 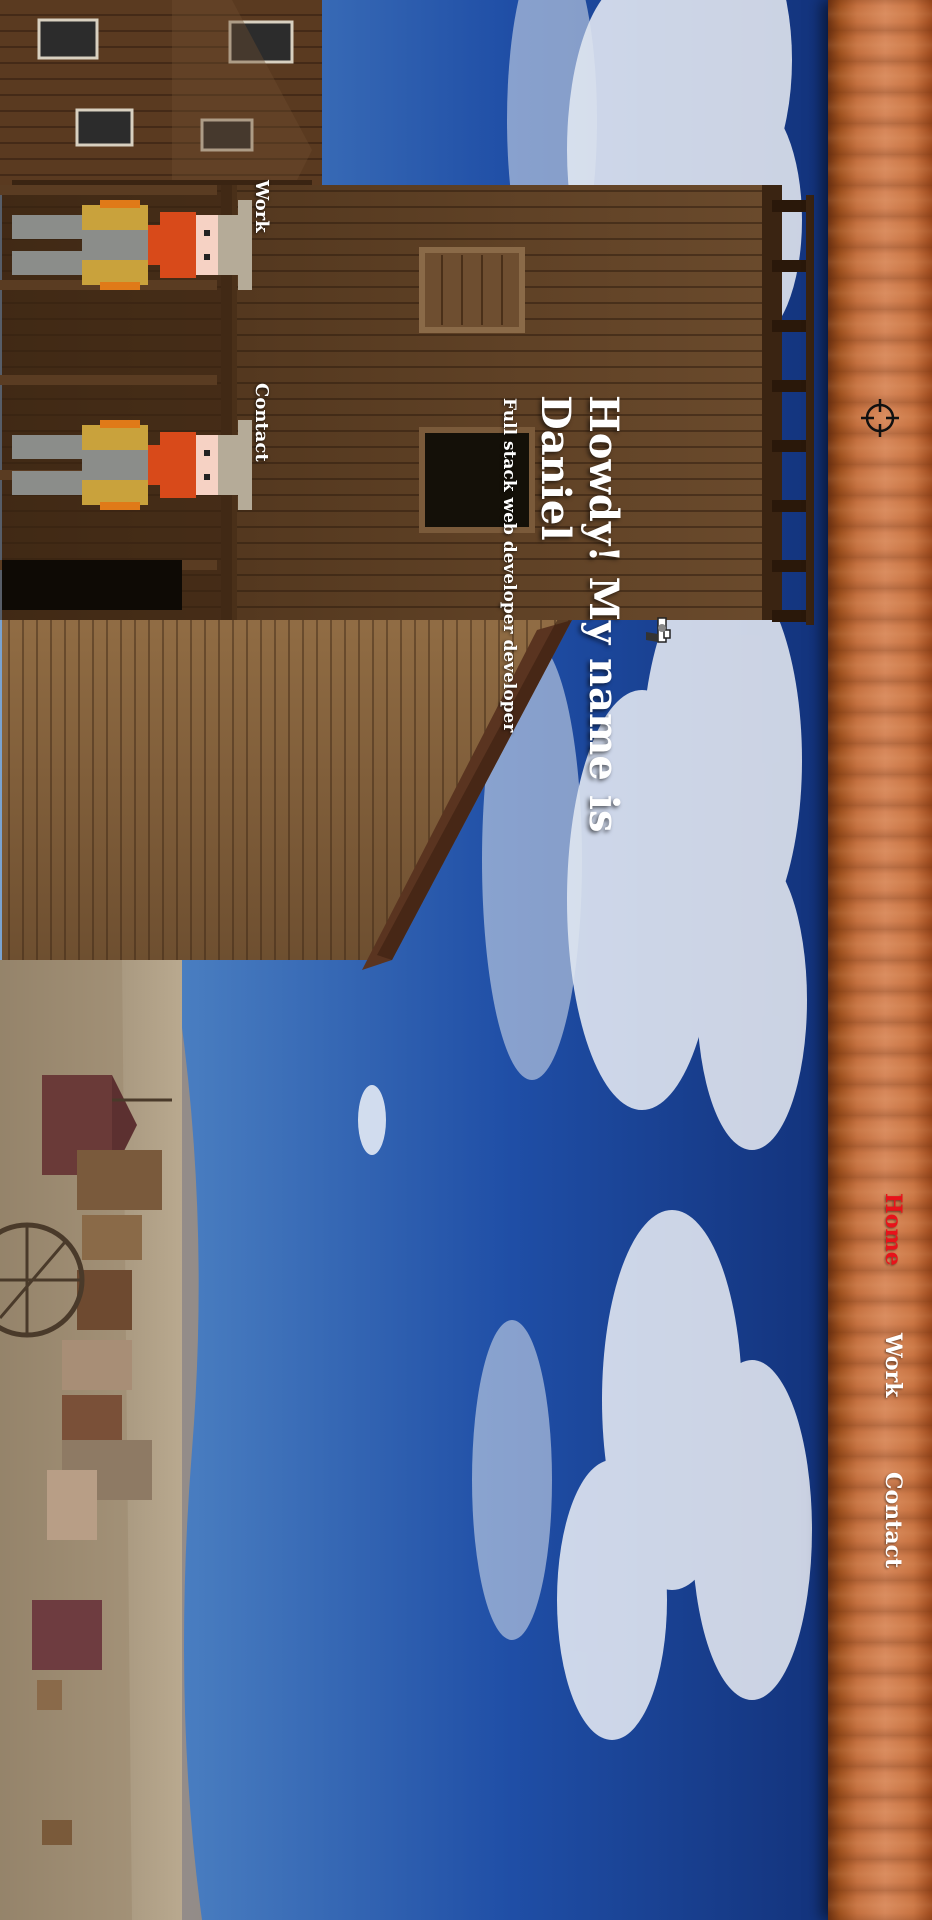 What do you see at coordinates (880, 418) in the screenshot?
I see `crosshair-icon` at bounding box center [880, 418].